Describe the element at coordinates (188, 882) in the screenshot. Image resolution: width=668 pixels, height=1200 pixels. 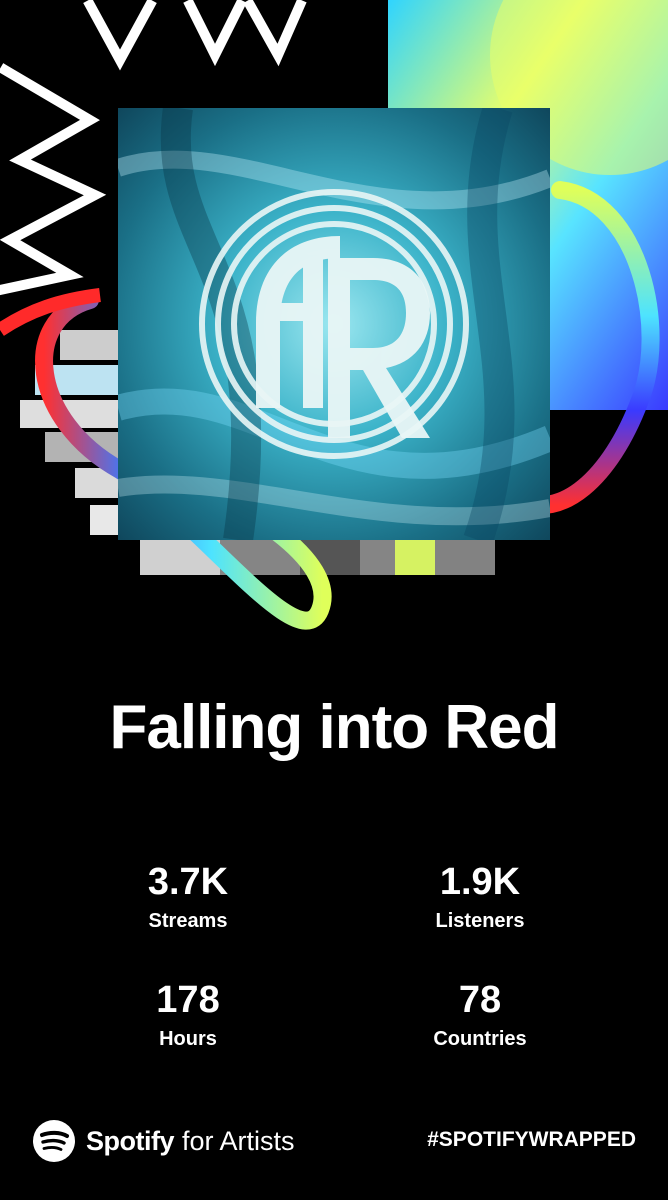
I see `stat-value: 3.7K` at that location.